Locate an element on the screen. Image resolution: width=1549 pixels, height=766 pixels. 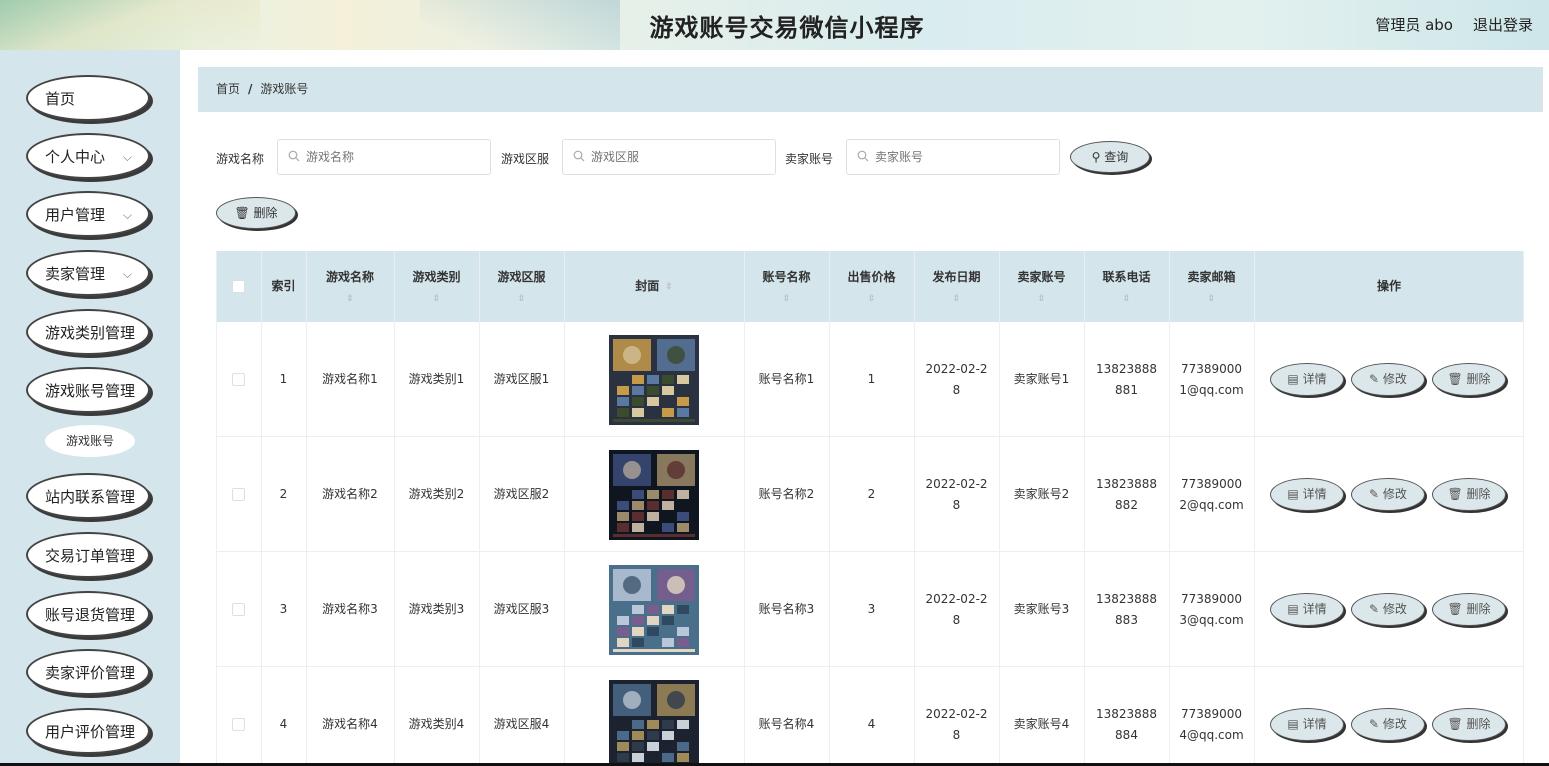
column-header-label: 账号名称 is located at coordinates (786, 277).